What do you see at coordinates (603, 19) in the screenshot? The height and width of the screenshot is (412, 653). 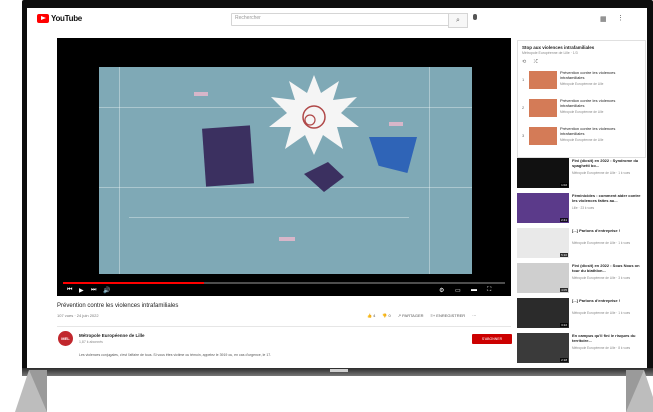 I see `apps-icon: ▦` at bounding box center [603, 19].